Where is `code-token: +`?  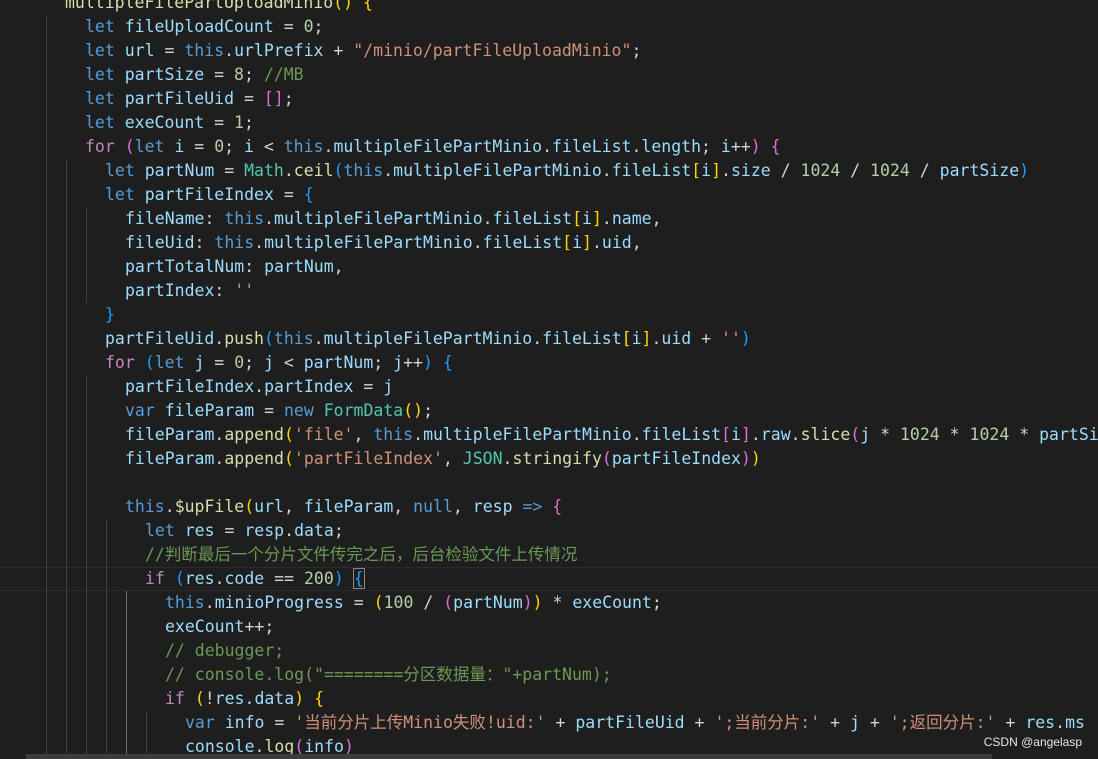
code-token: + is located at coordinates (1010, 722).